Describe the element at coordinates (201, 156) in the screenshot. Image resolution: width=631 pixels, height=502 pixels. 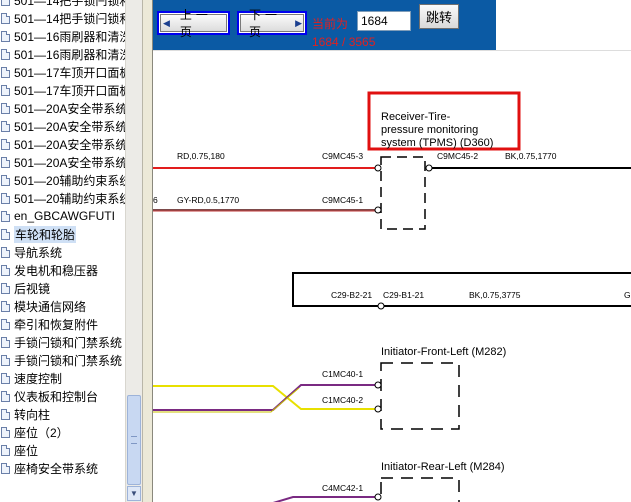
I see `wire-label-rd: RD,0.75,180` at that location.